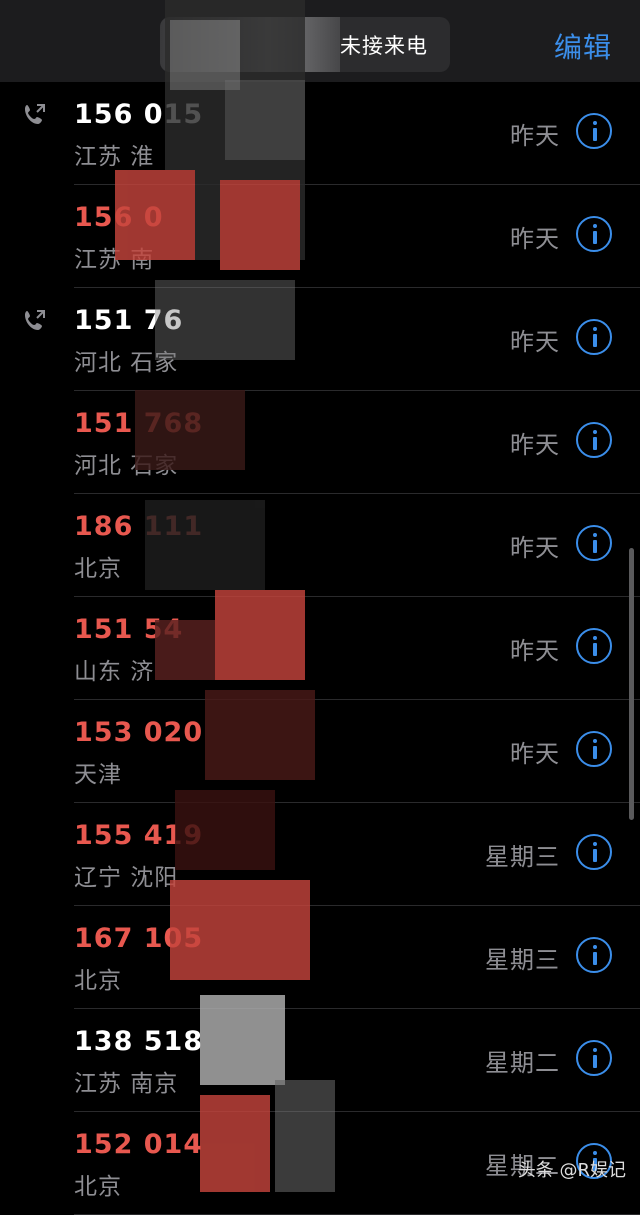 This screenshot has width=640, height=1215. I want to click on edit-button: 编辑, so click(583, 46).